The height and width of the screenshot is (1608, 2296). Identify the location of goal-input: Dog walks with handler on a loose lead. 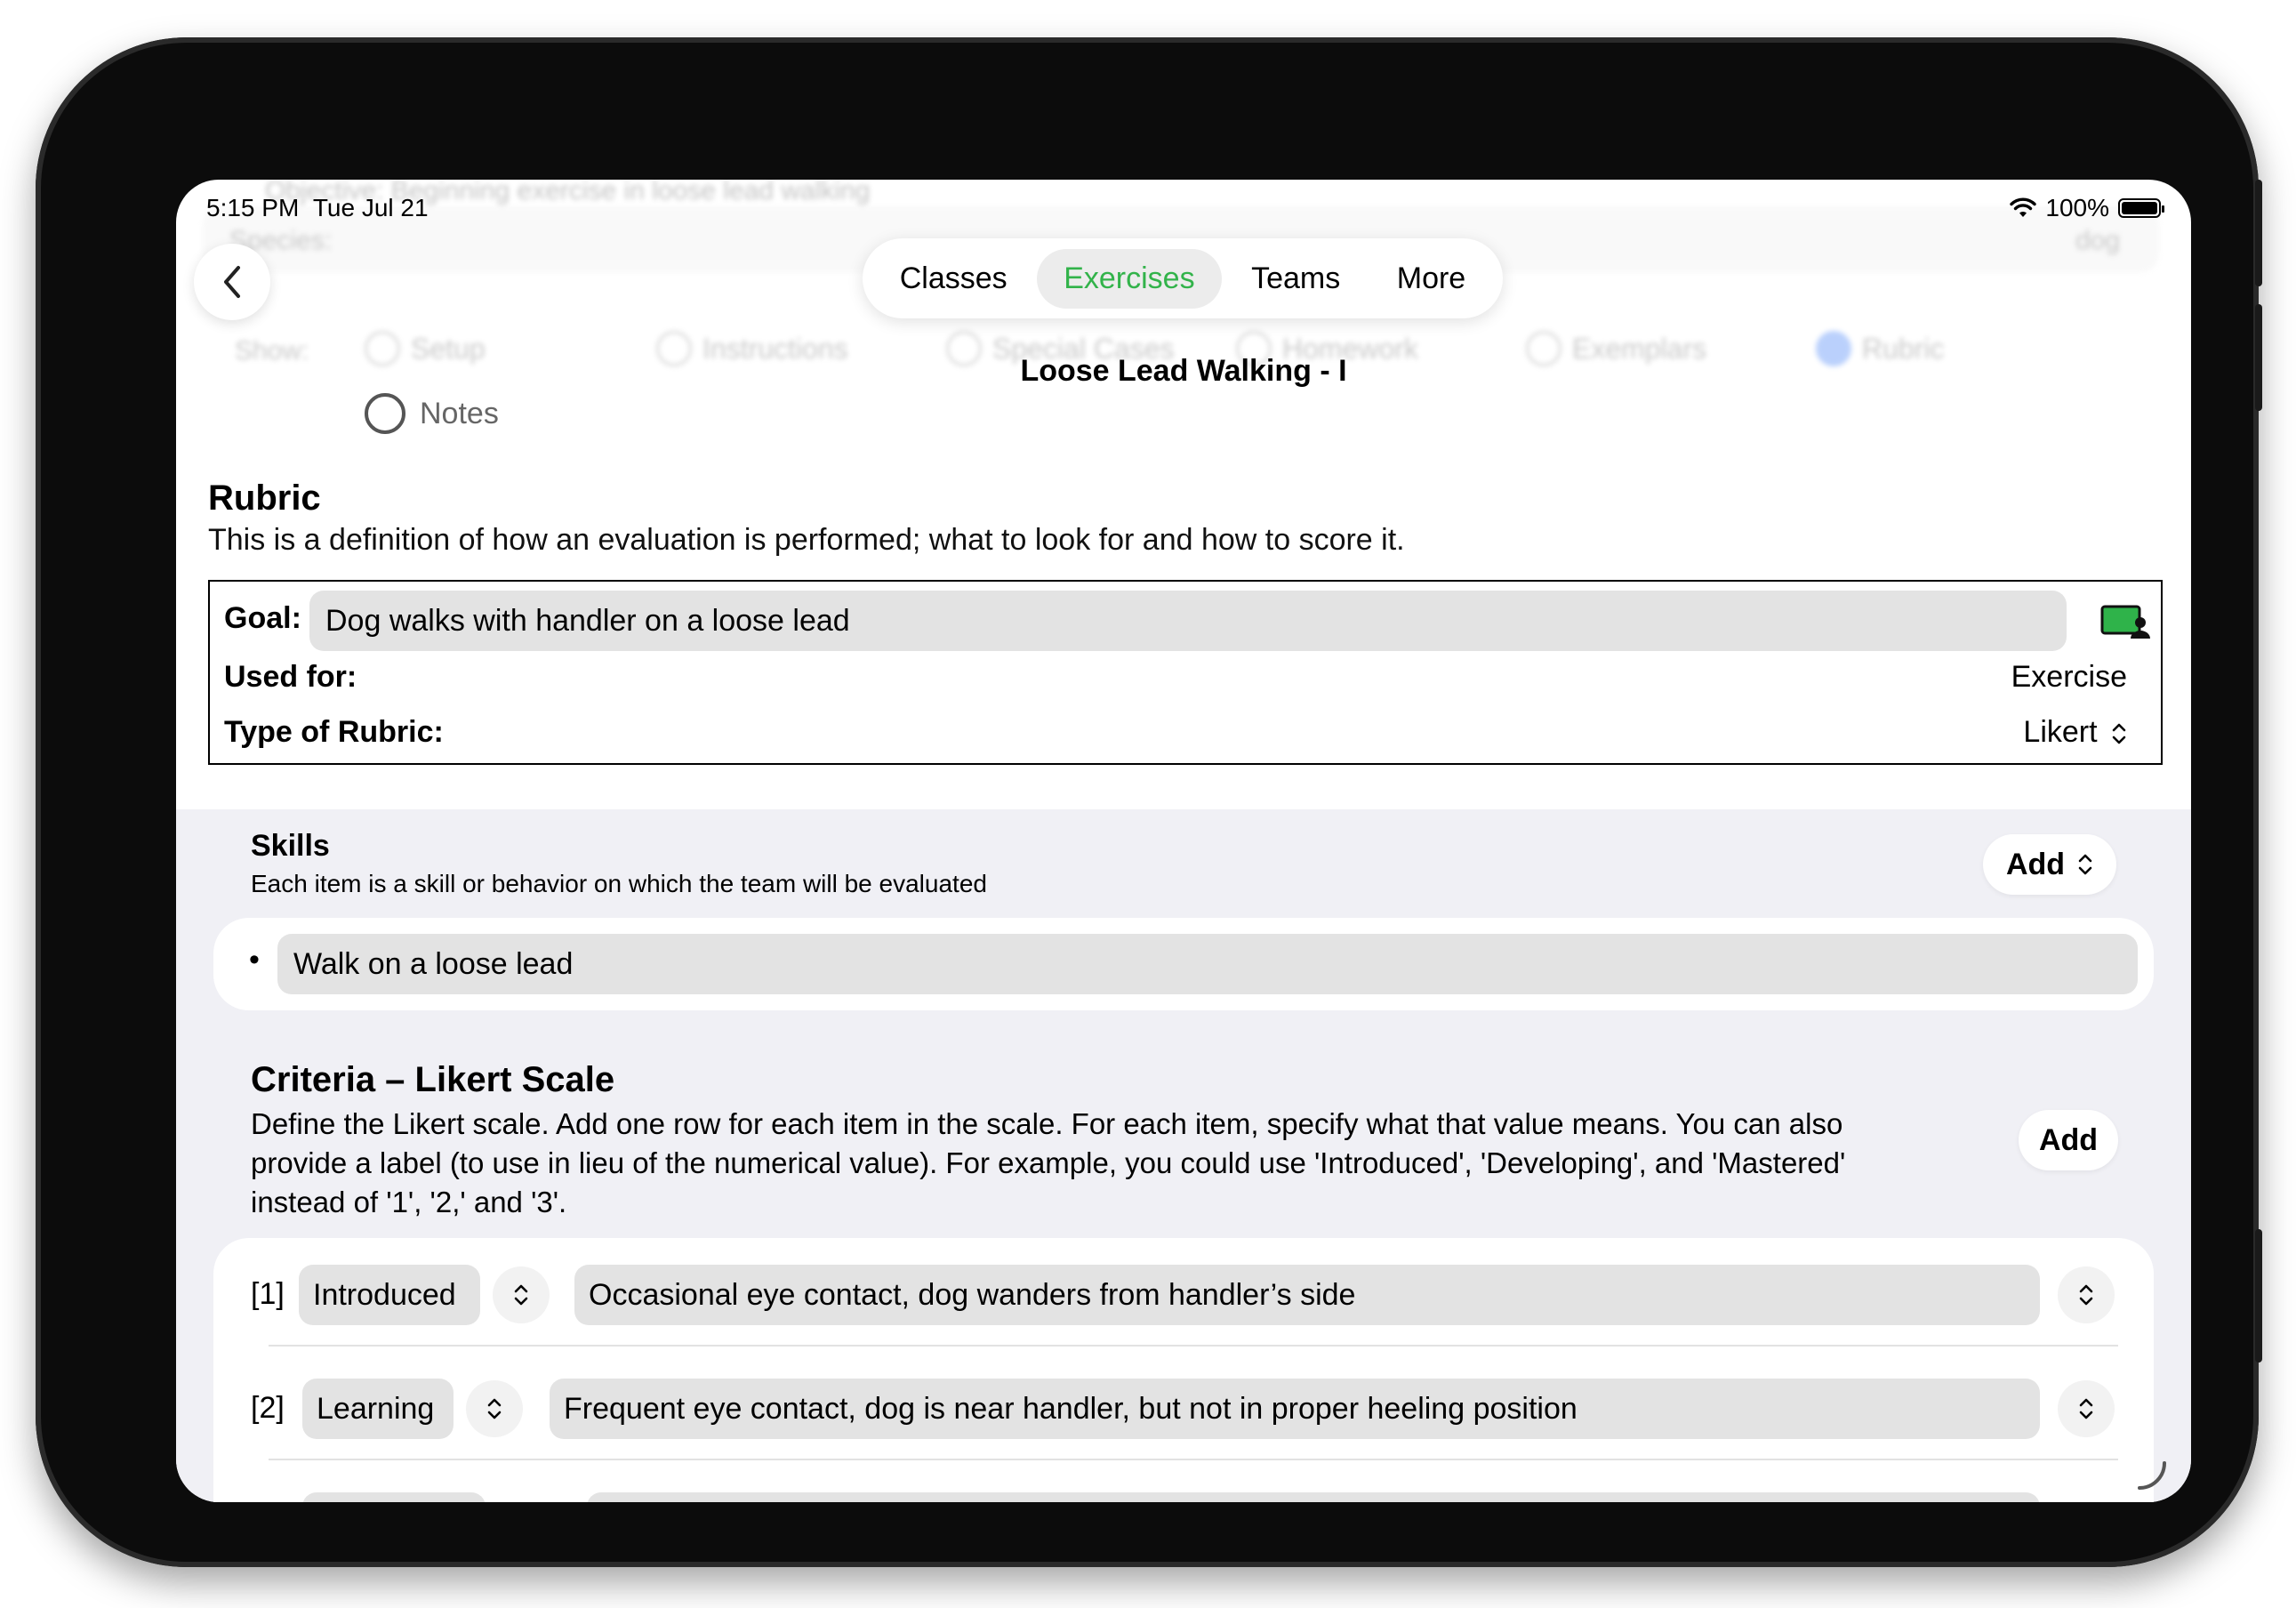
(1188, 621).